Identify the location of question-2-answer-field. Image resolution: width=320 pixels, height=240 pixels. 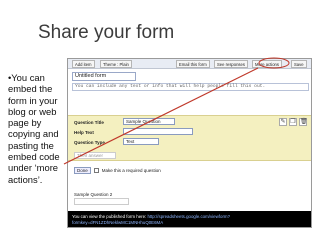
(101, 201).